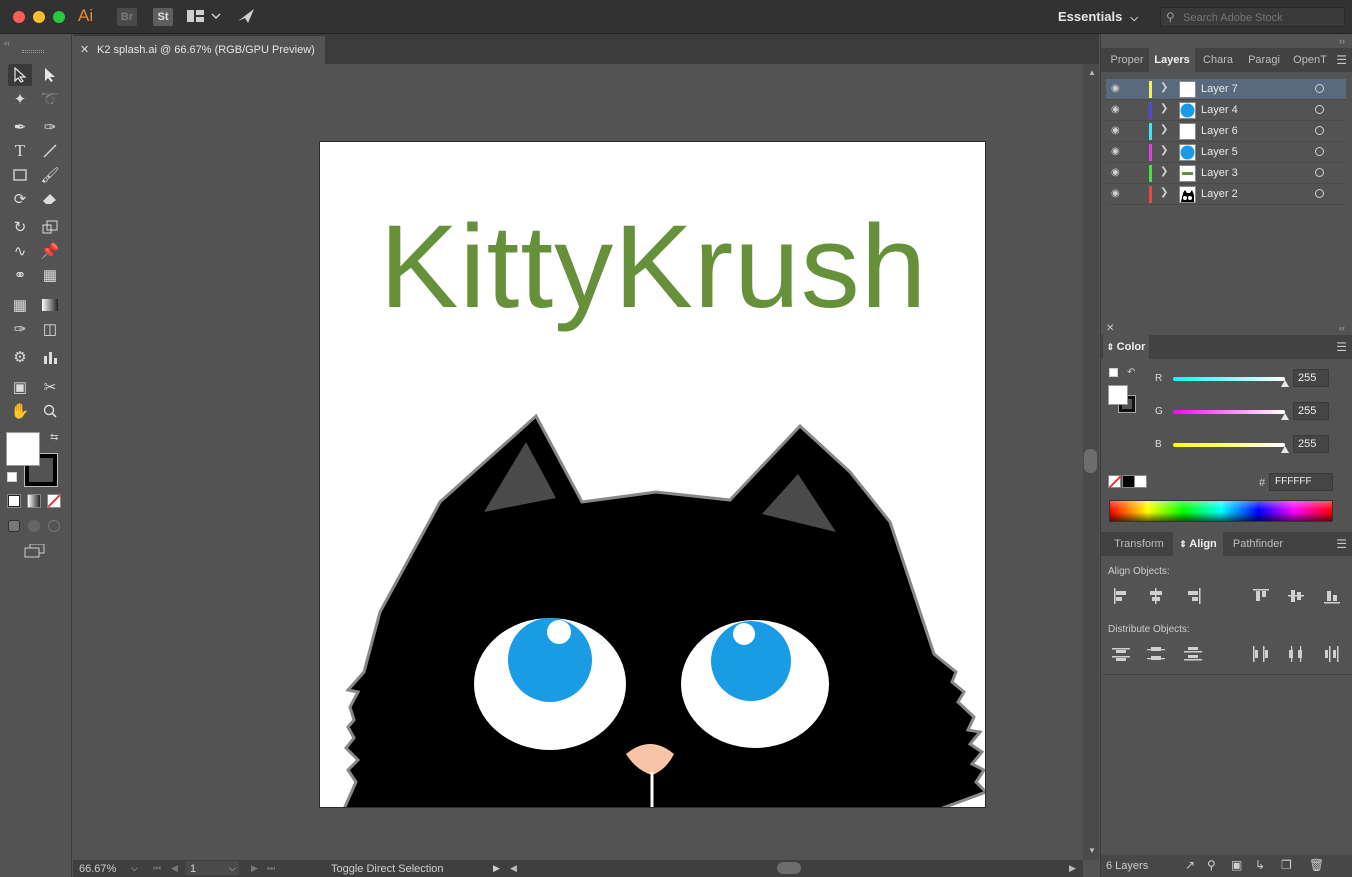 Image resolution: width=1352 pixels, height=877 pixels. Describe the element at coordinates (1110, 328) in the screenshot. I see `close-panel-icon: ✕` at that location.